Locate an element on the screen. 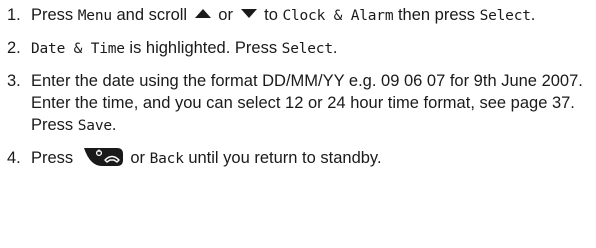 This screenshot has width=596, height=248. text-run: to is located at coordinates (271, 15).